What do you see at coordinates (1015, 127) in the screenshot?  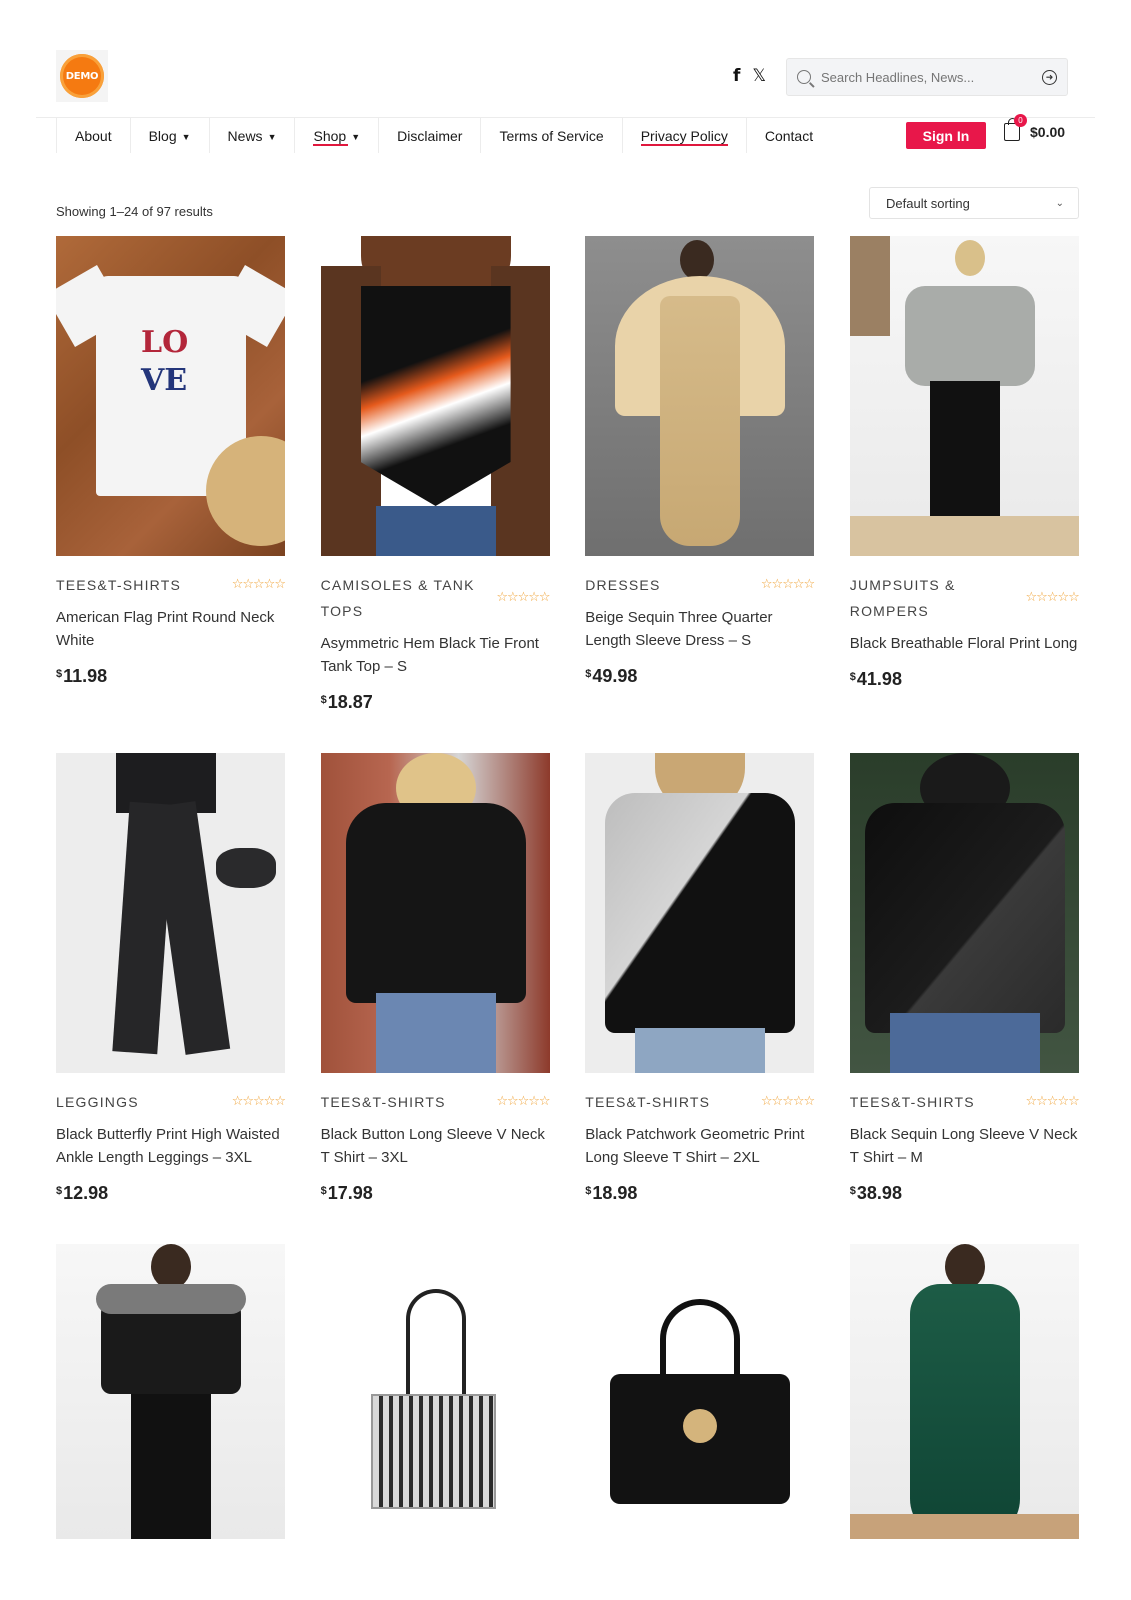 I see `shopping-bag-icon: 0` at bounding box center [1015, 127].